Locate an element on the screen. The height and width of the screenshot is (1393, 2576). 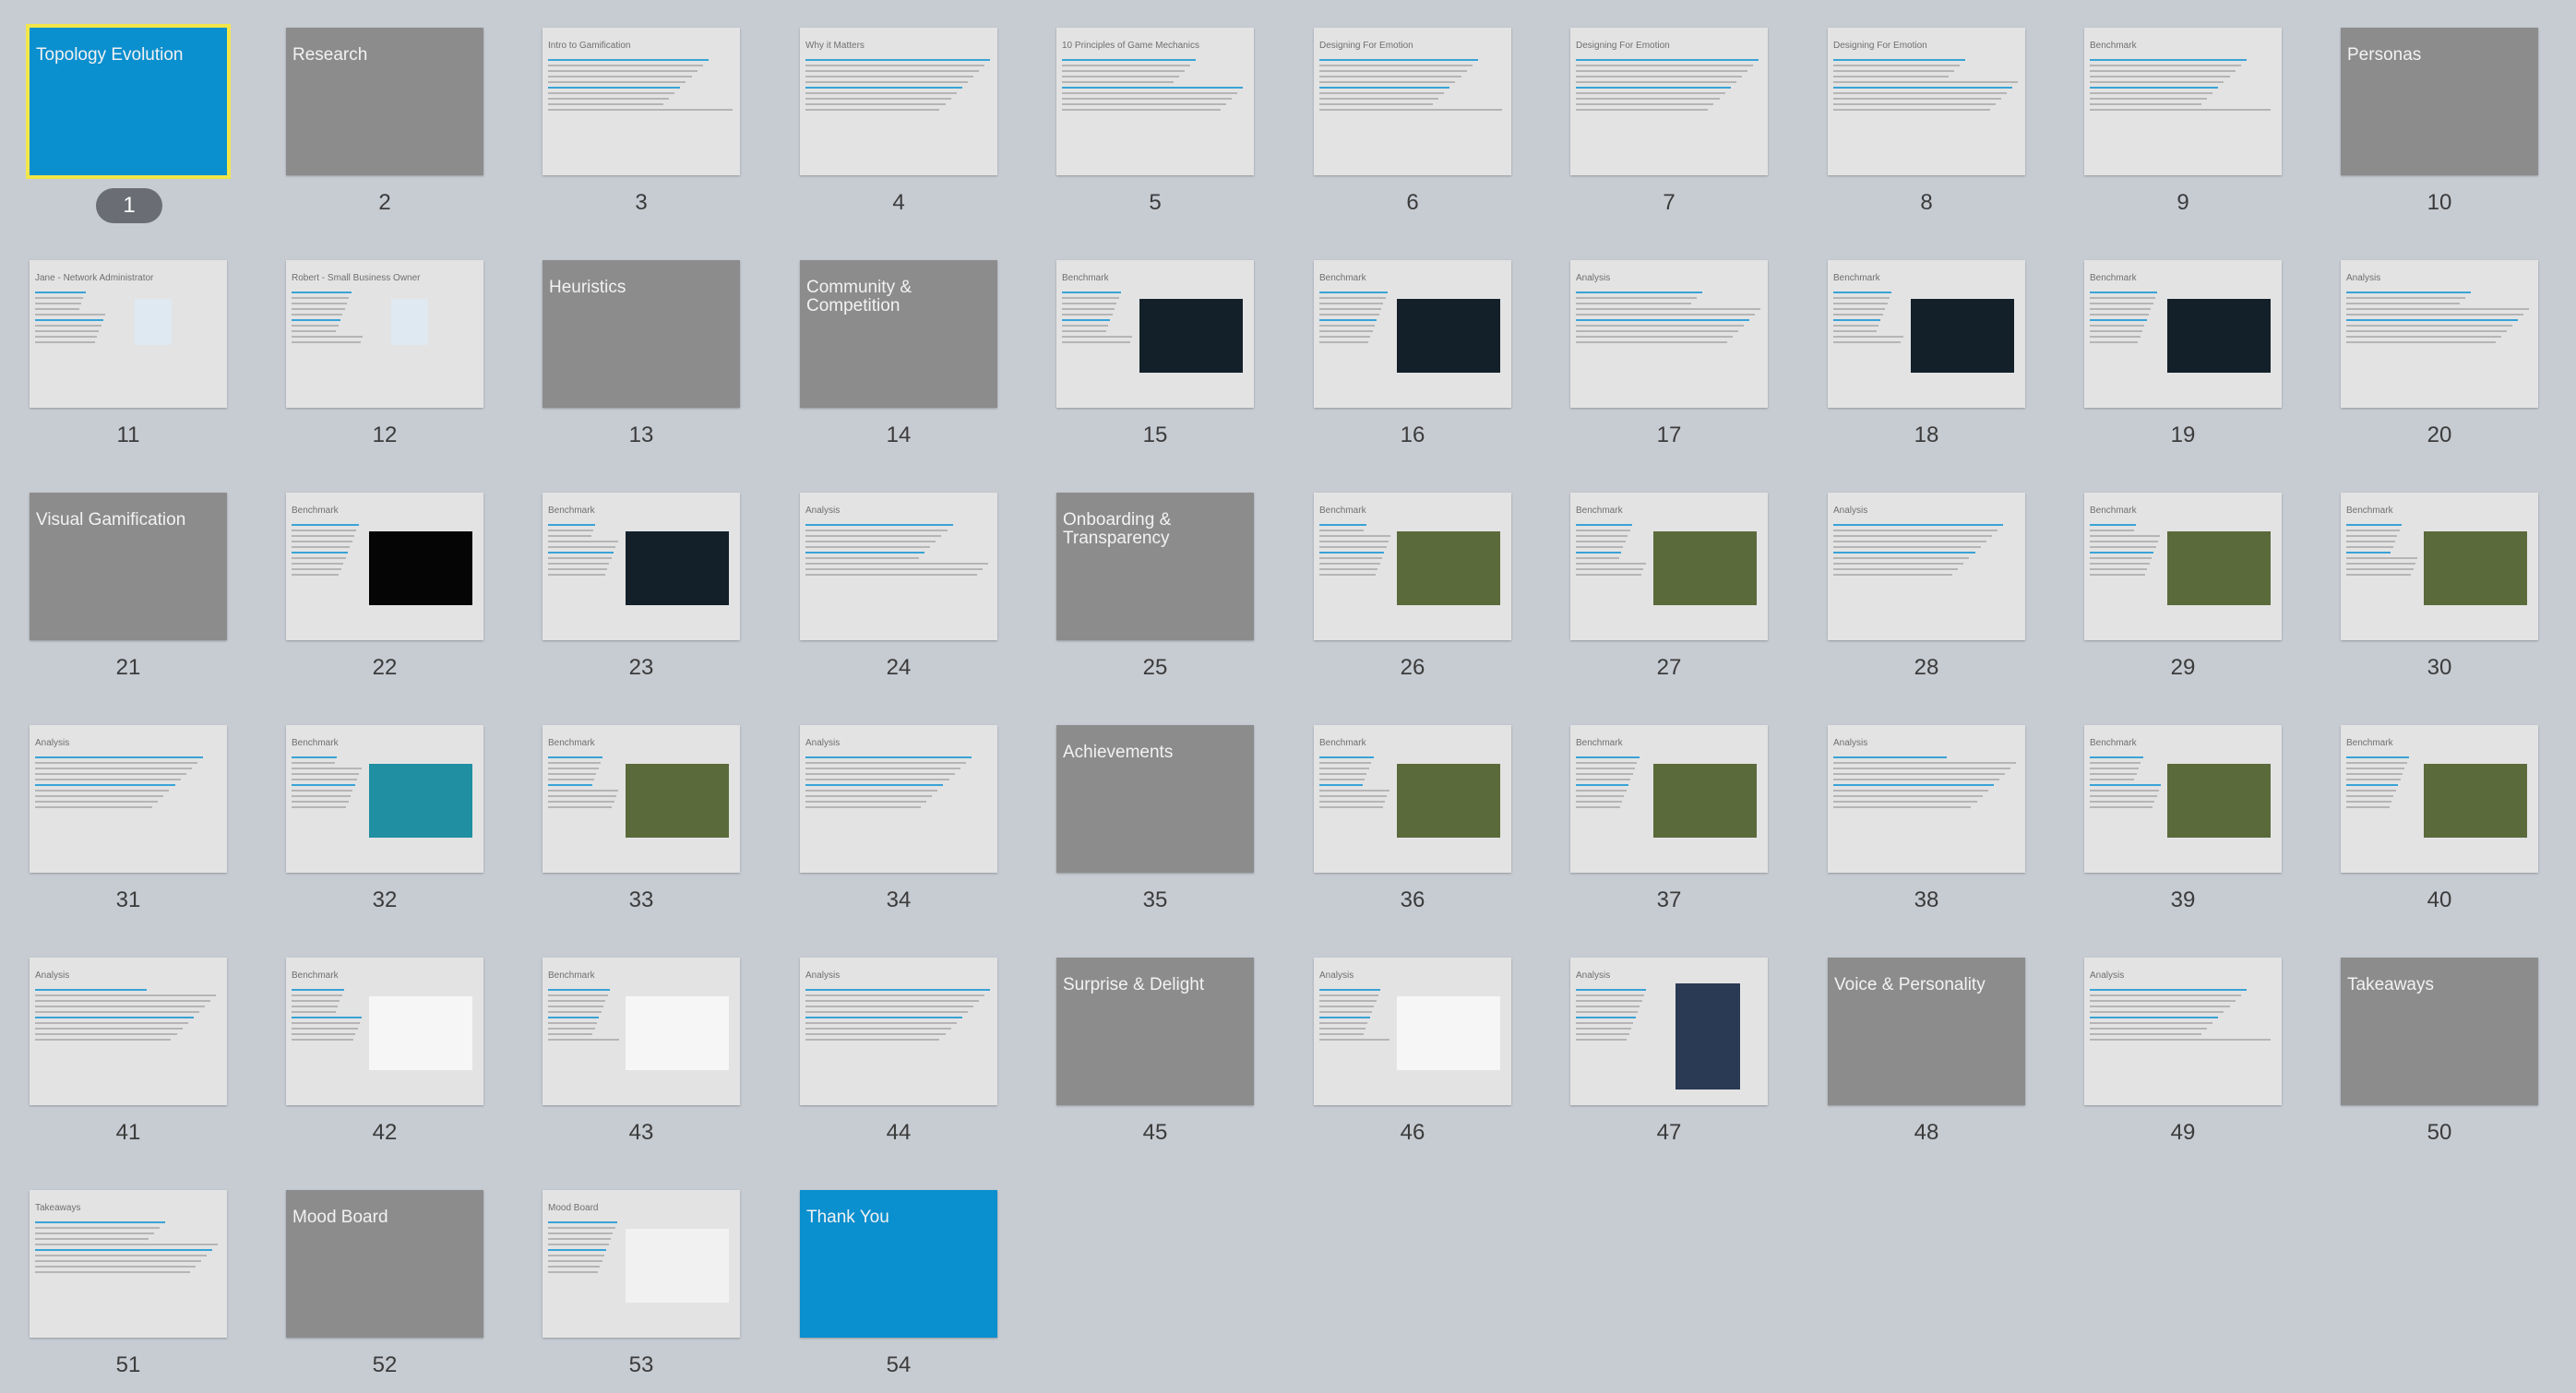
slide-cell-42: Benchmark 42 is located at coordinates (384, 1059).